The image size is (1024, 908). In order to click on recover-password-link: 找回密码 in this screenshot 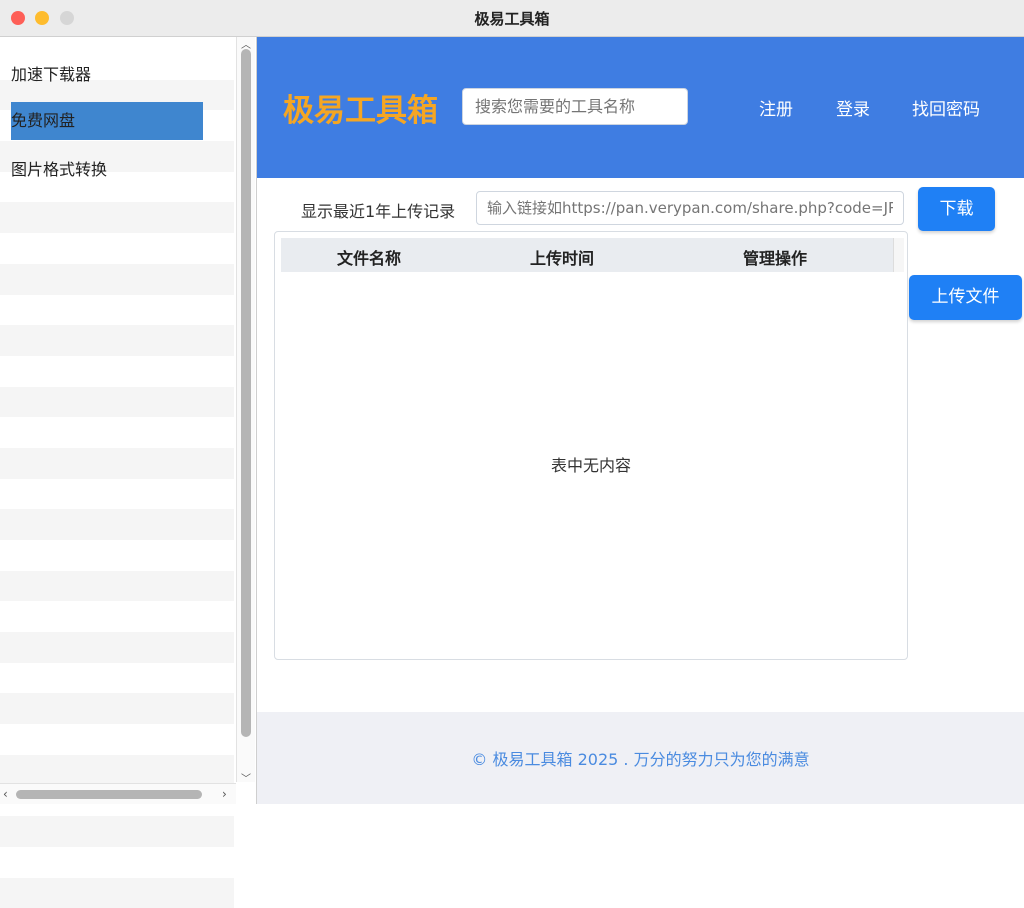, I will do `click(946, 107)`.